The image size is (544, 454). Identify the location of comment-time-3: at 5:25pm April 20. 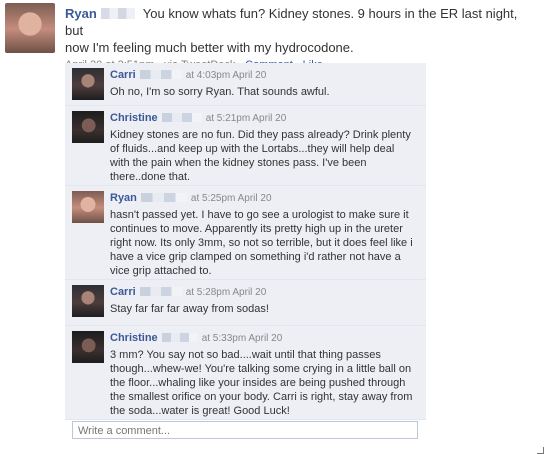
(231, 198).